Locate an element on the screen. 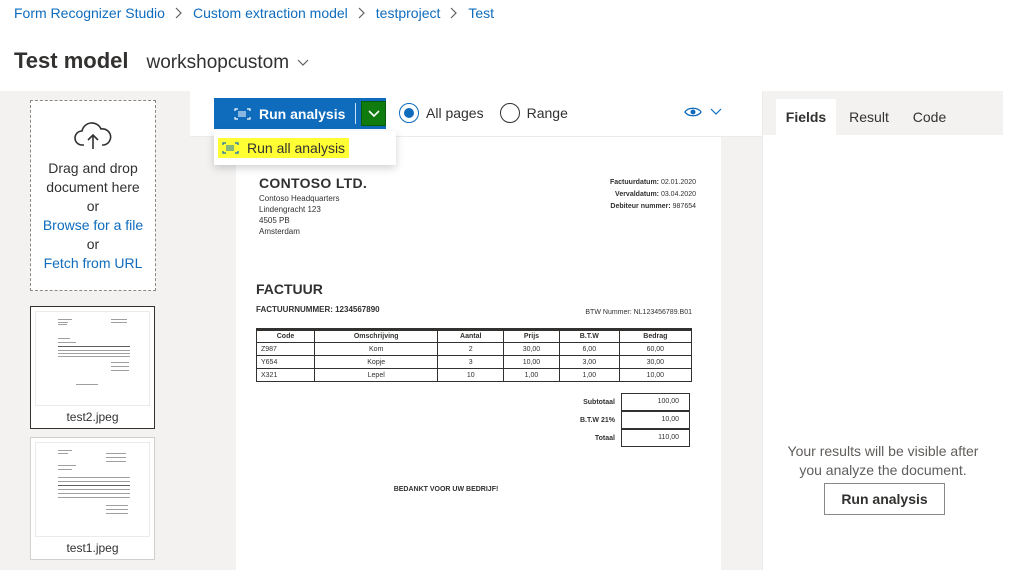  breadcrumb-custom-extraction-model: Custom extraction model is located at coordinates (270, 13).